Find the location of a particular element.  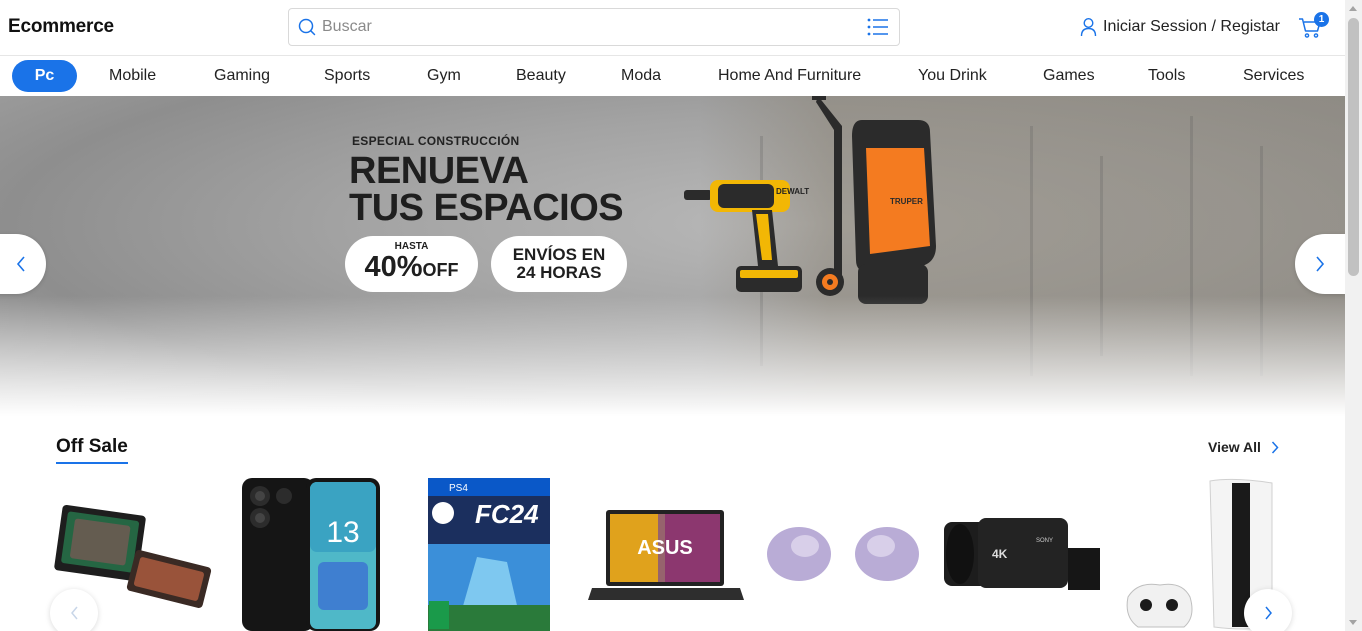

nav-item-moda: Moda is located at coordinates (641, 76).